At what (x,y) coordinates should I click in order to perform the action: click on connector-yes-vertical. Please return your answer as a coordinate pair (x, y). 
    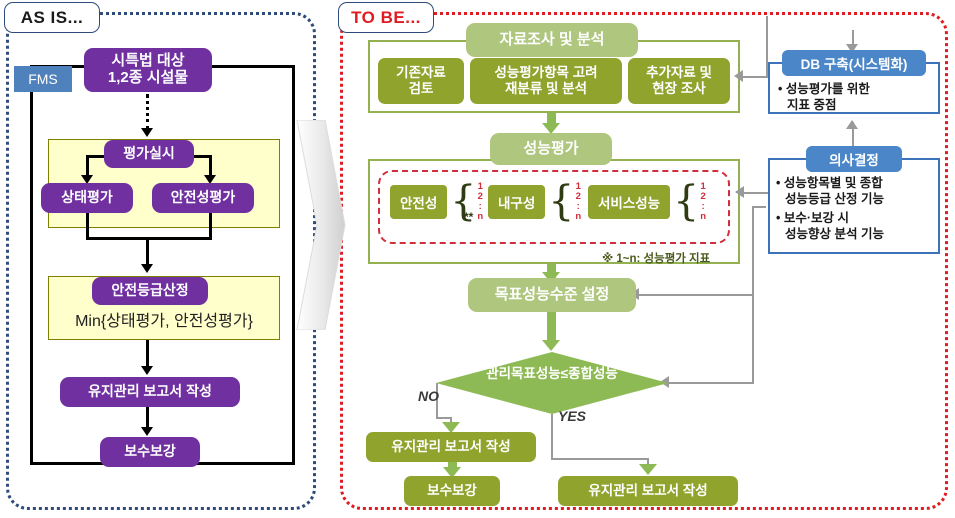
    Looking at the image, I should click on (552, 437).